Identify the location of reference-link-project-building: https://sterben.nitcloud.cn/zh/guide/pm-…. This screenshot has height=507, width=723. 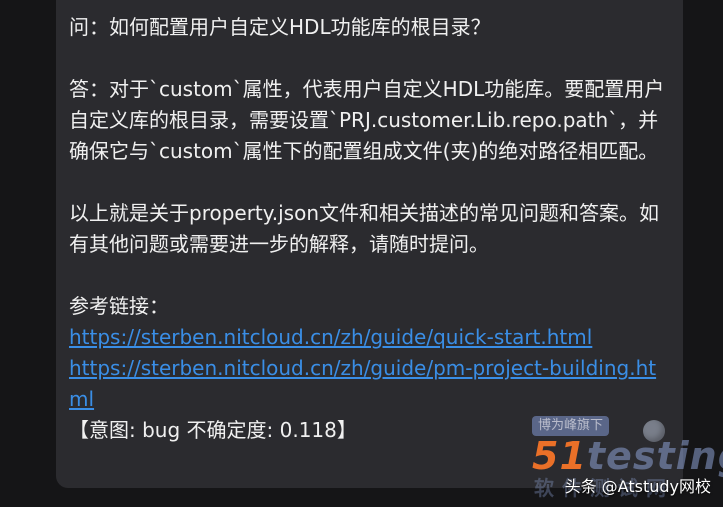
(362, 383).